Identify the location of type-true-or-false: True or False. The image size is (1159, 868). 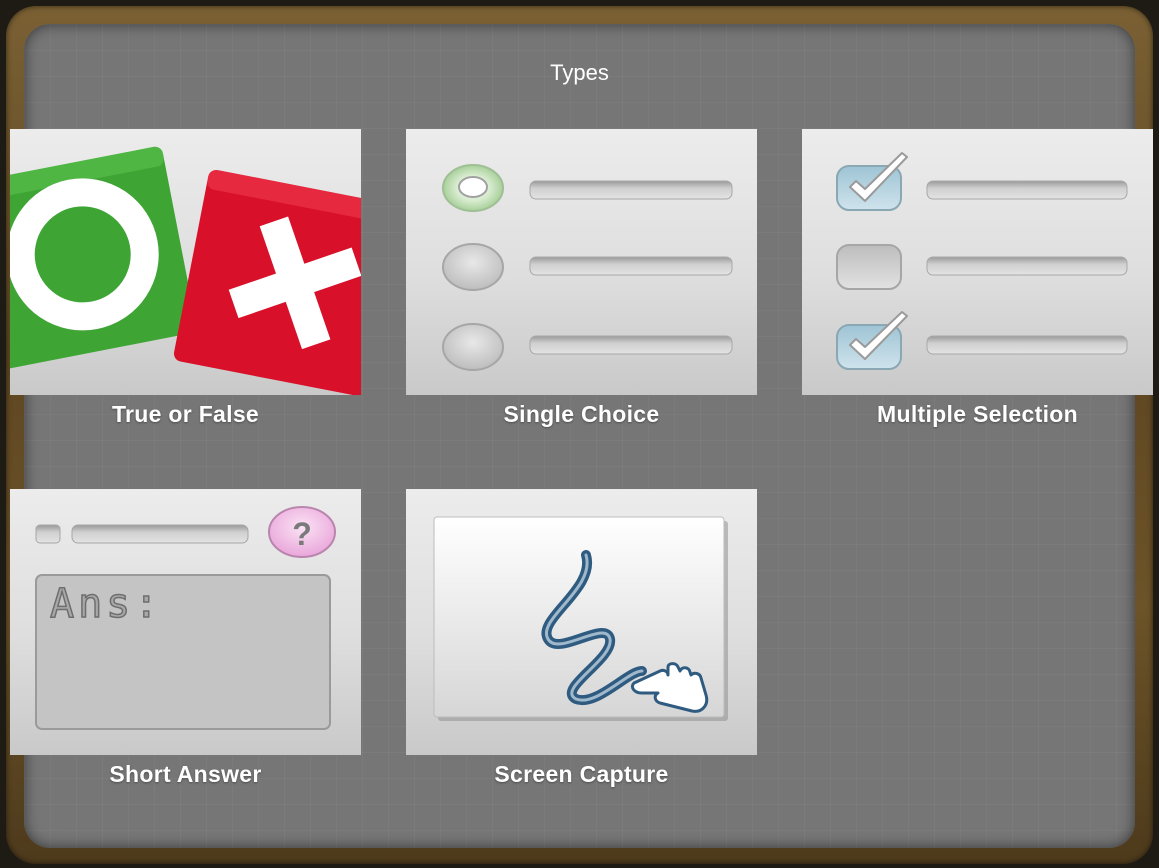
(185, 278).